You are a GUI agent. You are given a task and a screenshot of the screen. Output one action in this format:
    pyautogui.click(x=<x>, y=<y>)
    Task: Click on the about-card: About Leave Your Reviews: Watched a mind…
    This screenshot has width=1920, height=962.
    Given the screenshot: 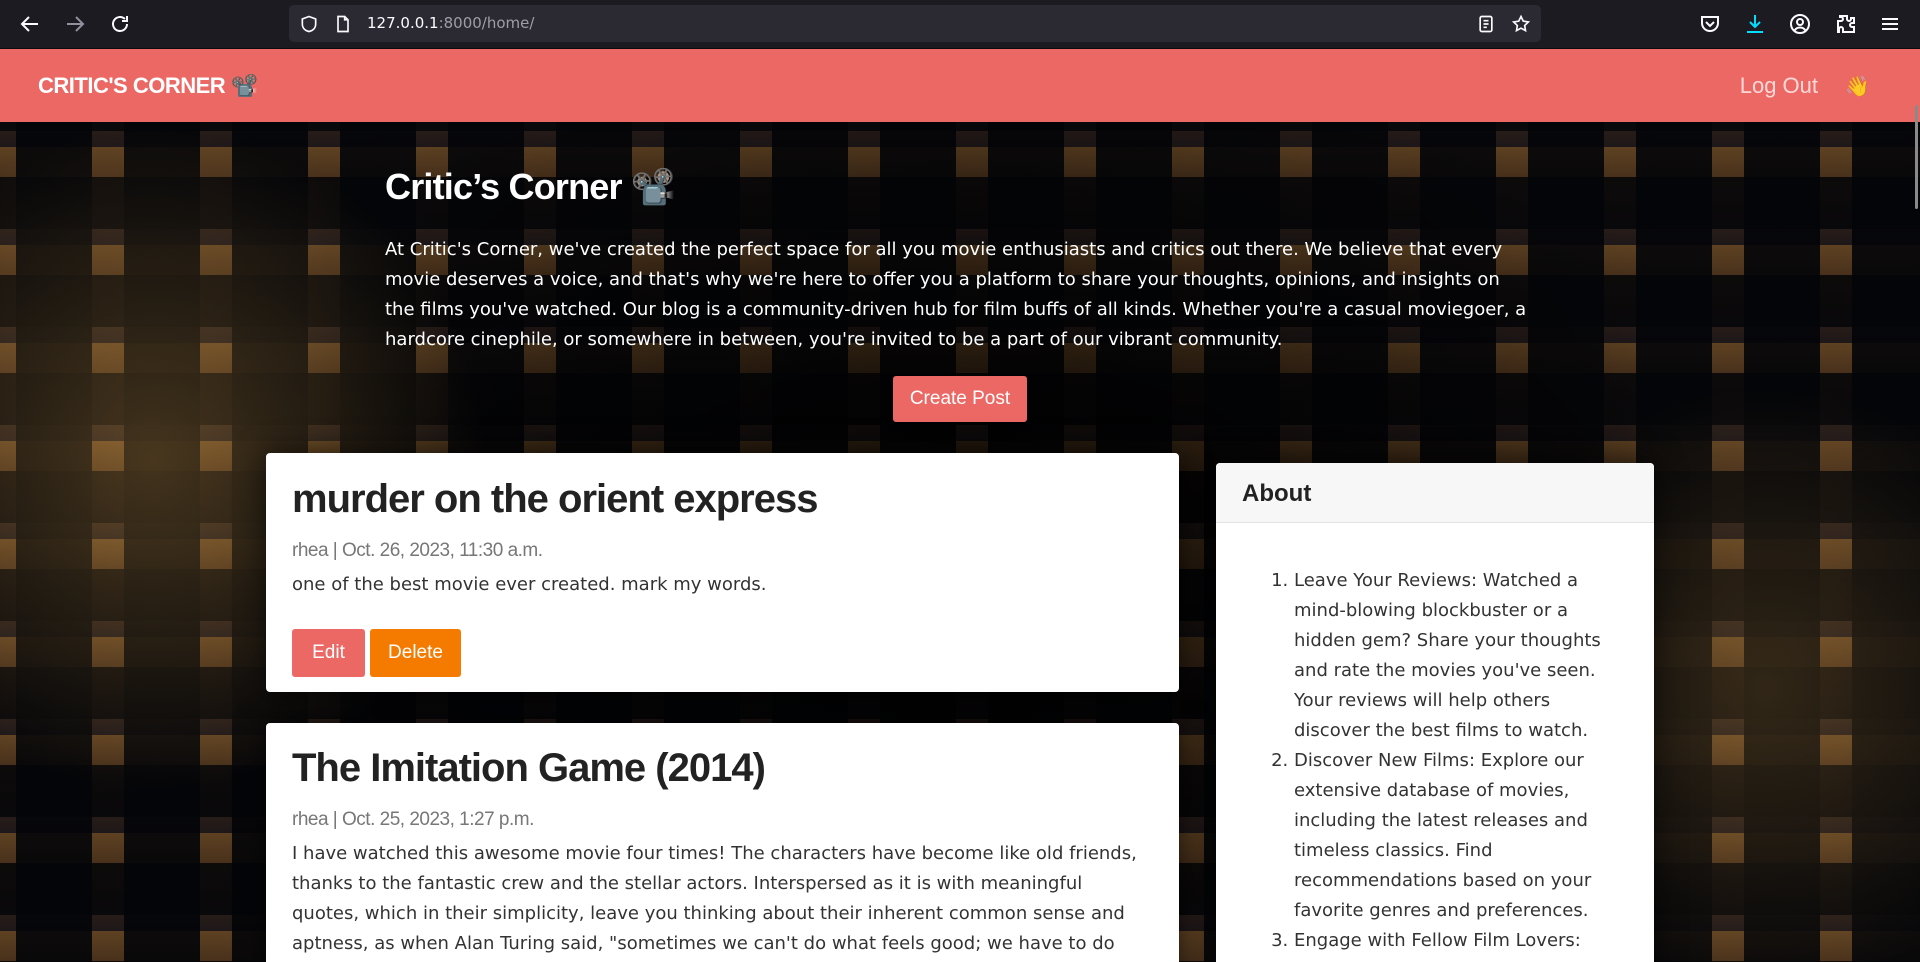 What is the action you would take?
    pyautogui.click(x=1435, y=712)
    